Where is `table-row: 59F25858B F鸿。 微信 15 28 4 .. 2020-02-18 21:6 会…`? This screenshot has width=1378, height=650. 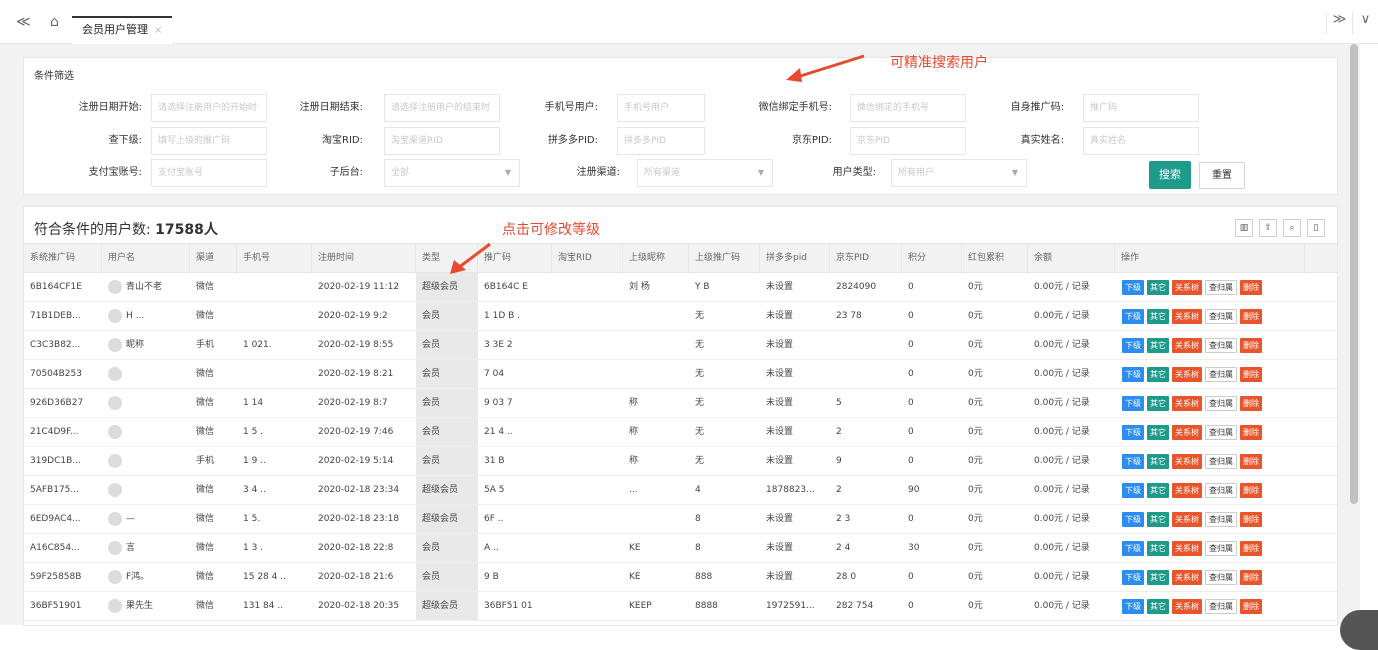 table-row: 59F25858B F鸿。 微信 15 28 4 .. 2020-02-18 21:6 会… is located at coordinates (680, 577).